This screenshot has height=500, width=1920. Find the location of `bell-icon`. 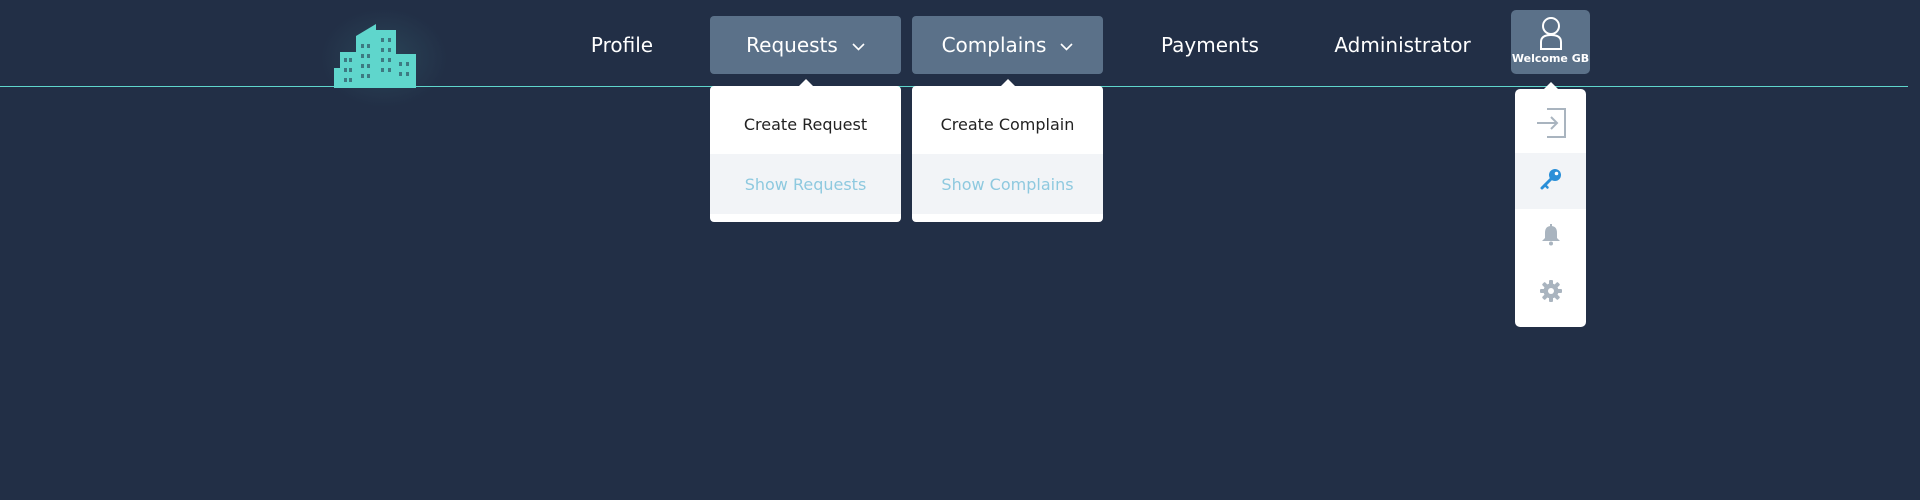

bell-icon is located at coordinates (1551, 237).